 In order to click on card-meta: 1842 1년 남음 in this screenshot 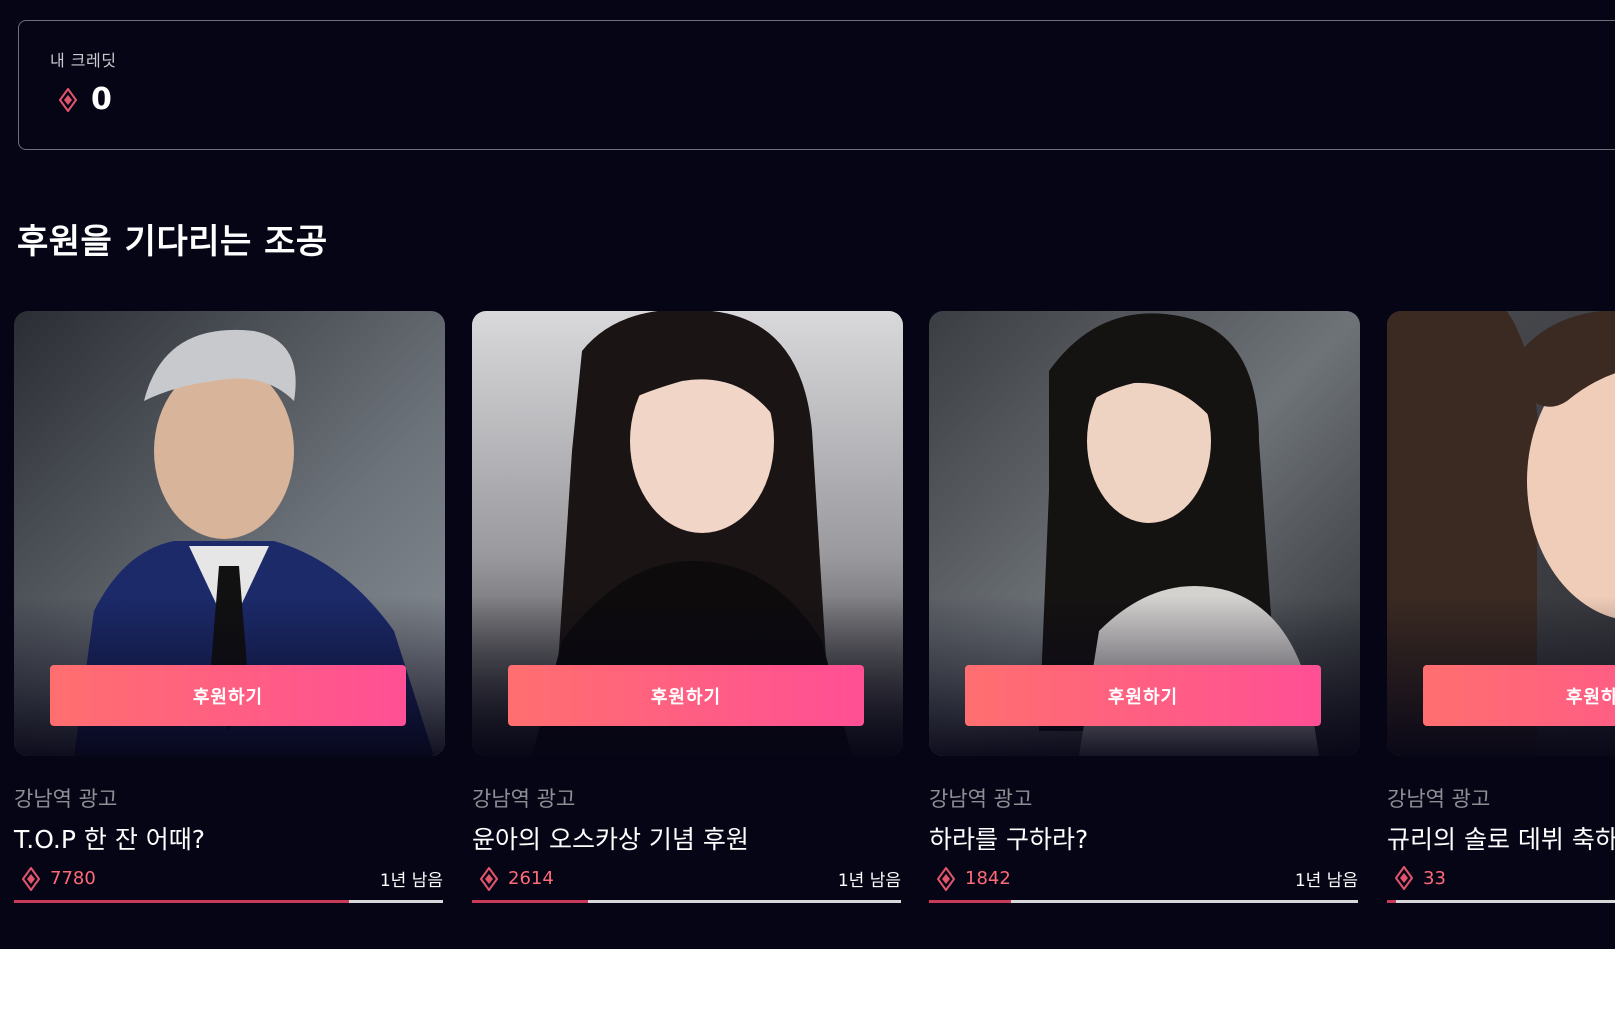, I will do `click(1147, 878)`.